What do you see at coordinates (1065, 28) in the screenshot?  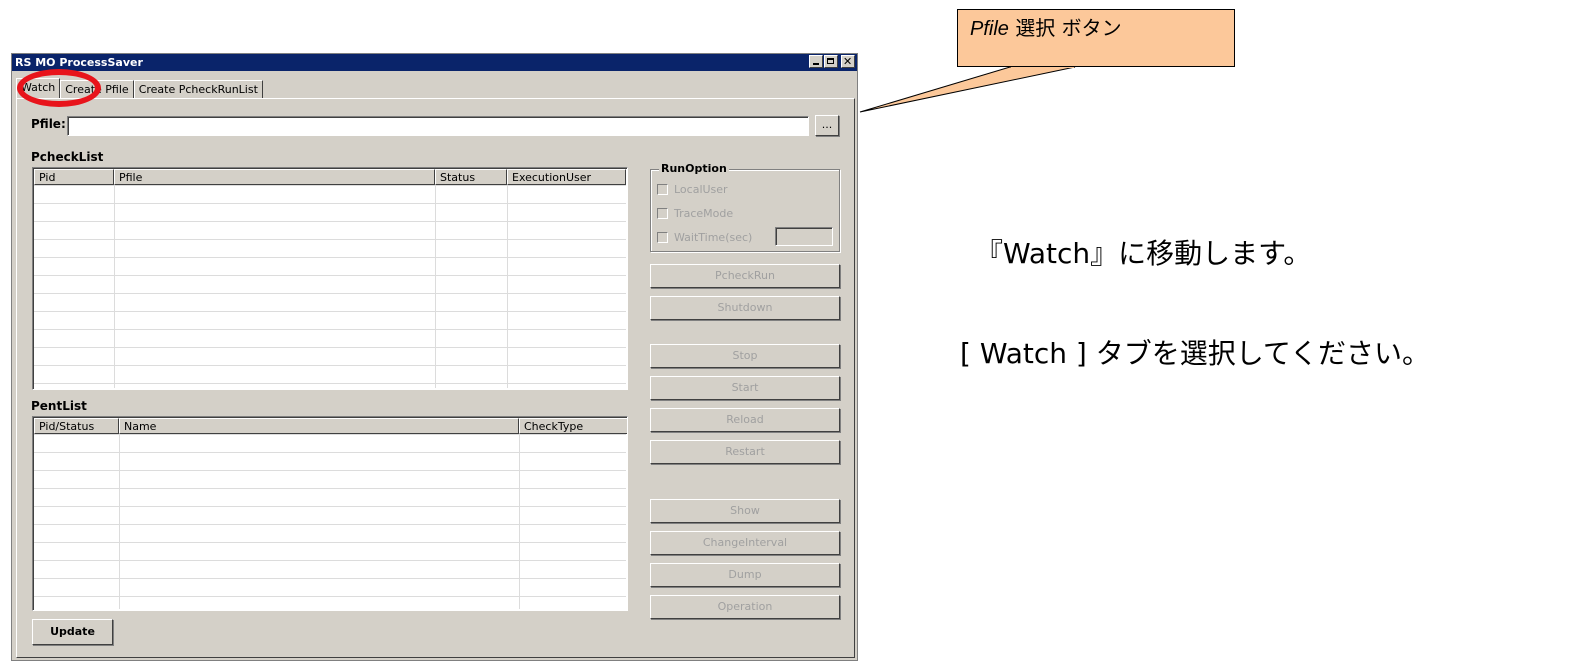 I see `callout-text: 選択 ボタン` at bounding box center [1065, 28].